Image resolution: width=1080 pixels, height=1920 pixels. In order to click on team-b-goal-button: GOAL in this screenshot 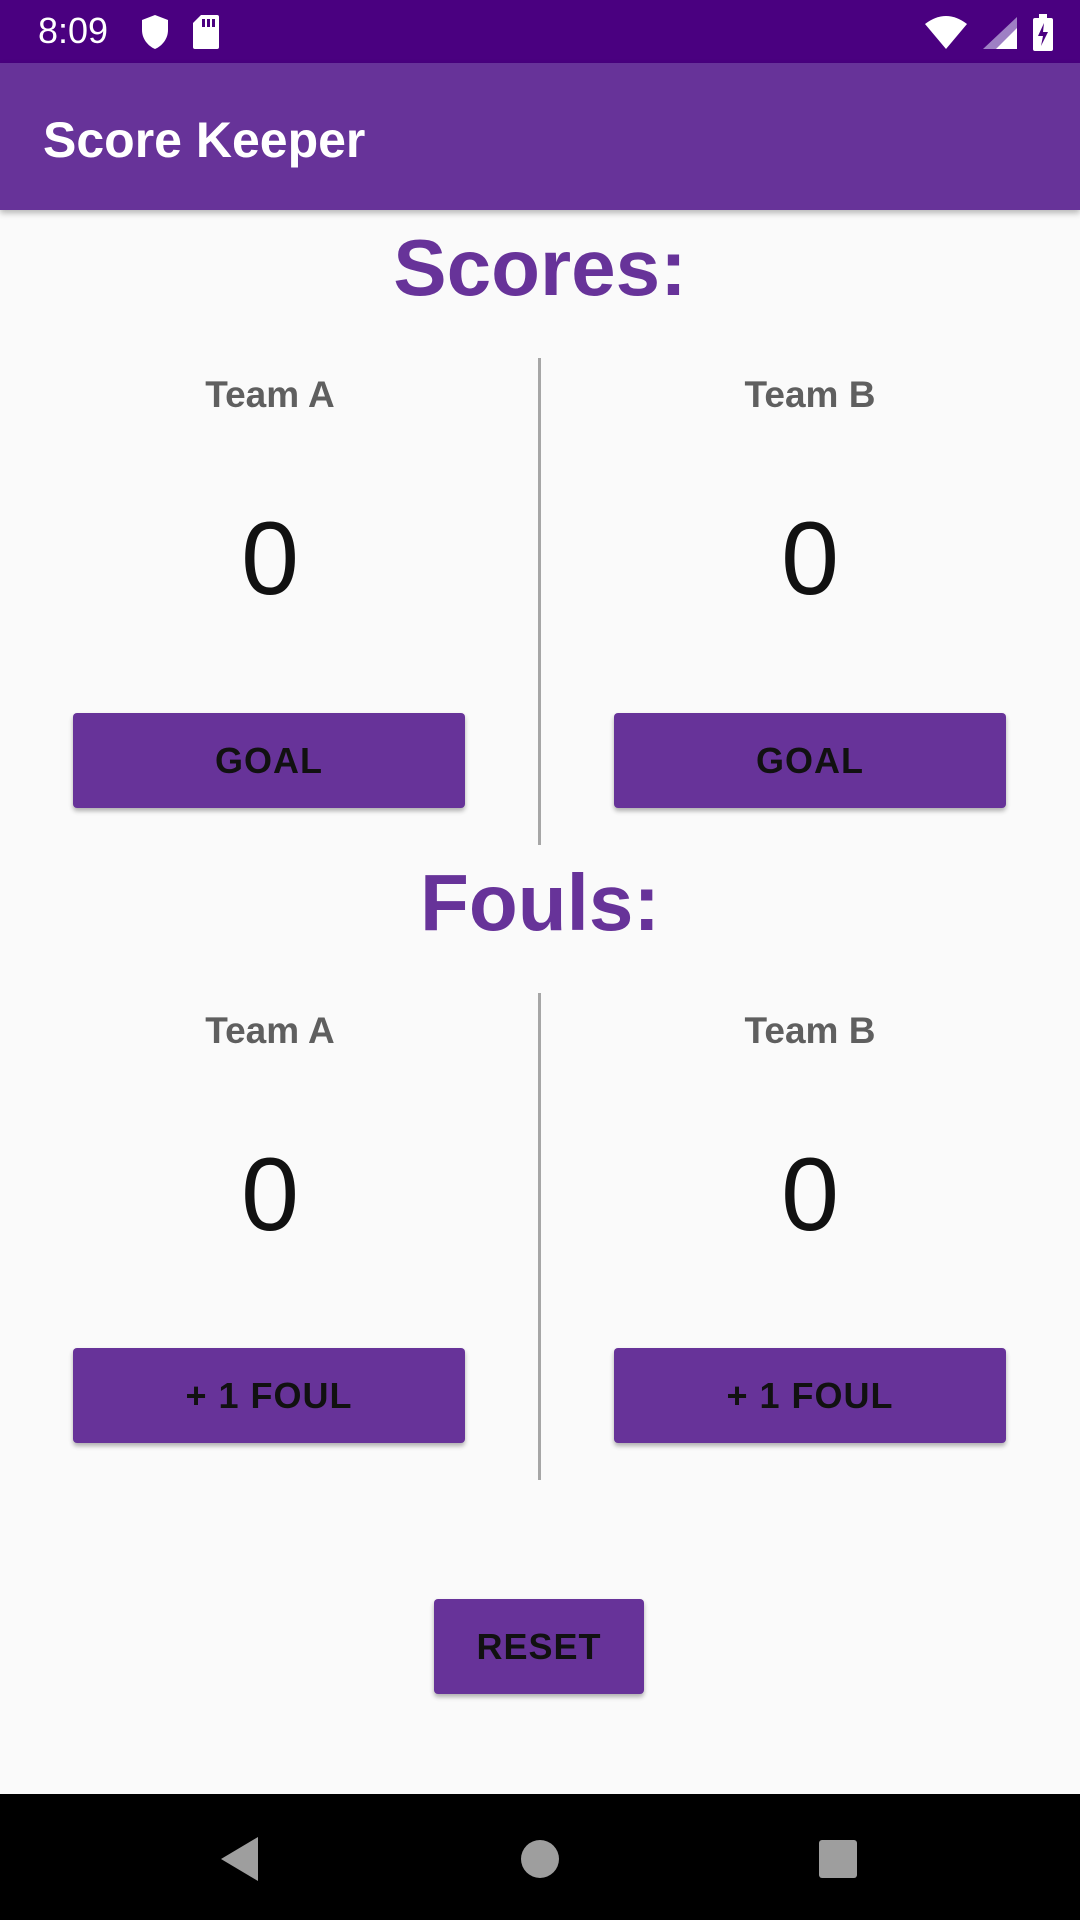, I will do `click(810, 760)`.